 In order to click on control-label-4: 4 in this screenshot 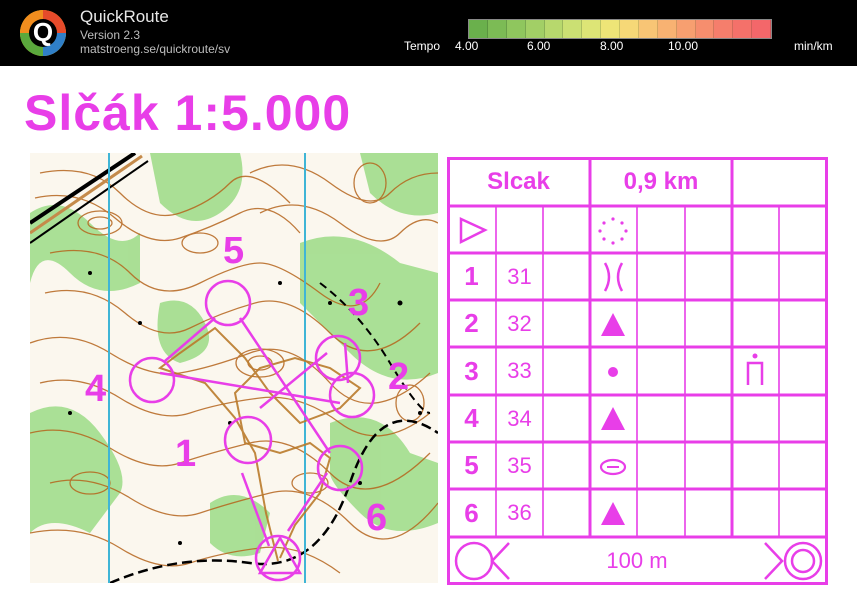, I will do `click(95, 389)`.